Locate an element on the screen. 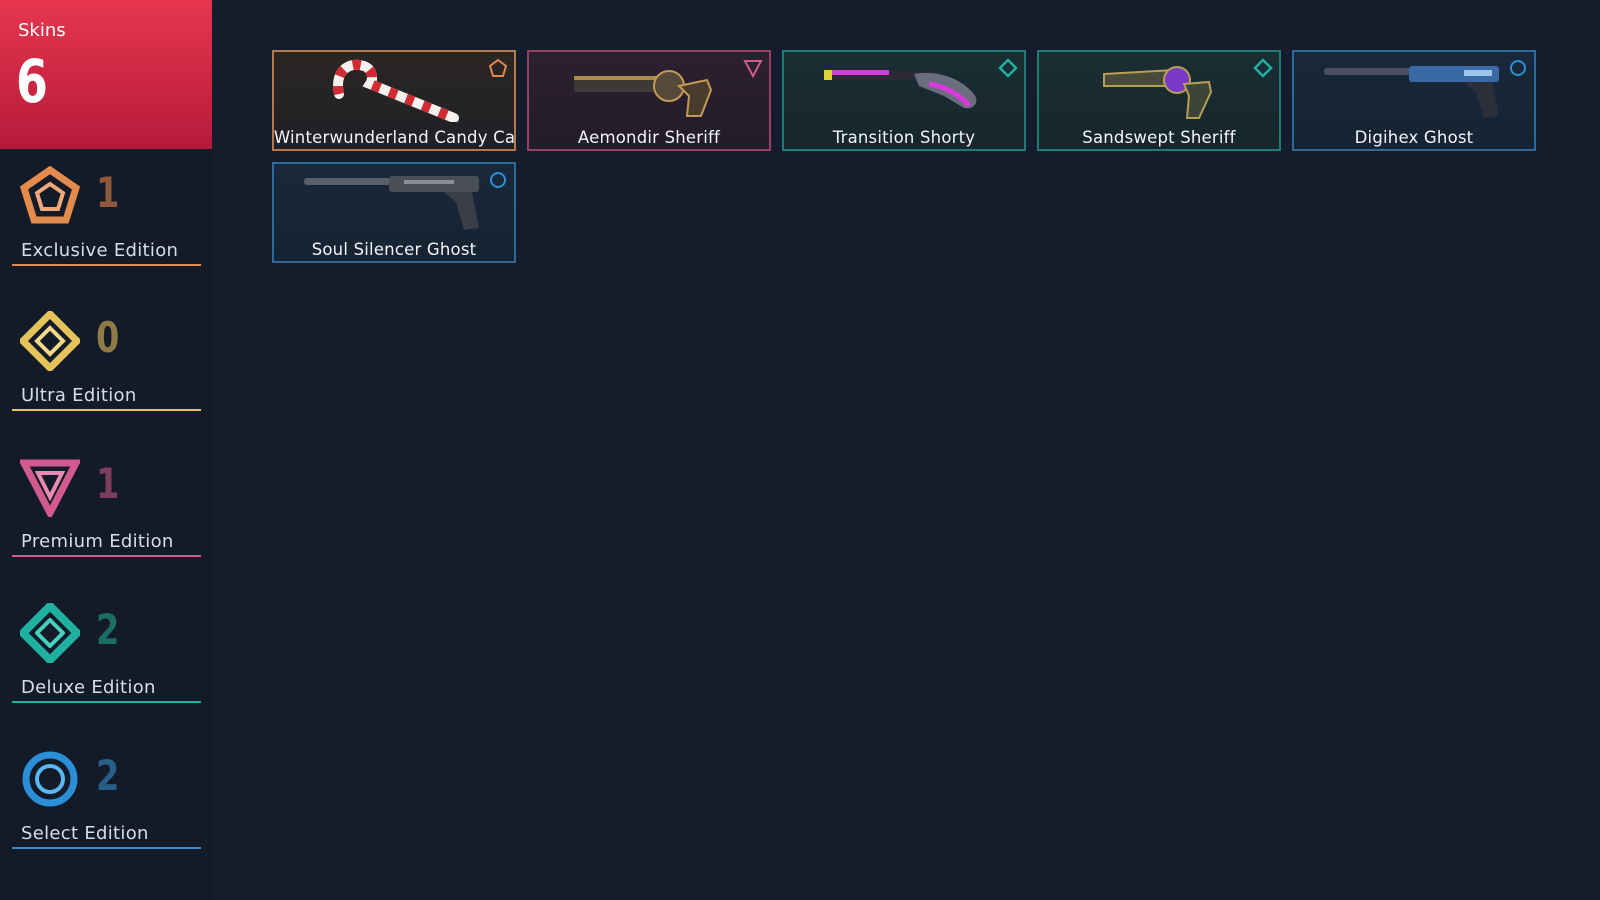 This screenshot has width=1600, height=900. tier-label: Exclusive Edition is located at coordinates (100, 250).